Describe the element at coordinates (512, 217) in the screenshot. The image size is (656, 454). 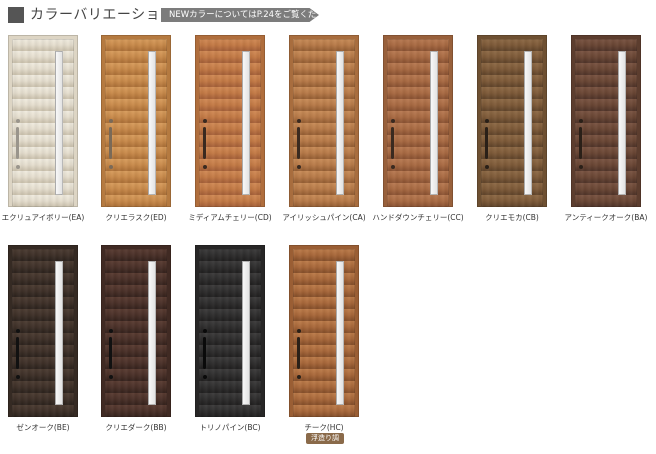
I see `door-color-label: クリエモカ(CB)` at that location.